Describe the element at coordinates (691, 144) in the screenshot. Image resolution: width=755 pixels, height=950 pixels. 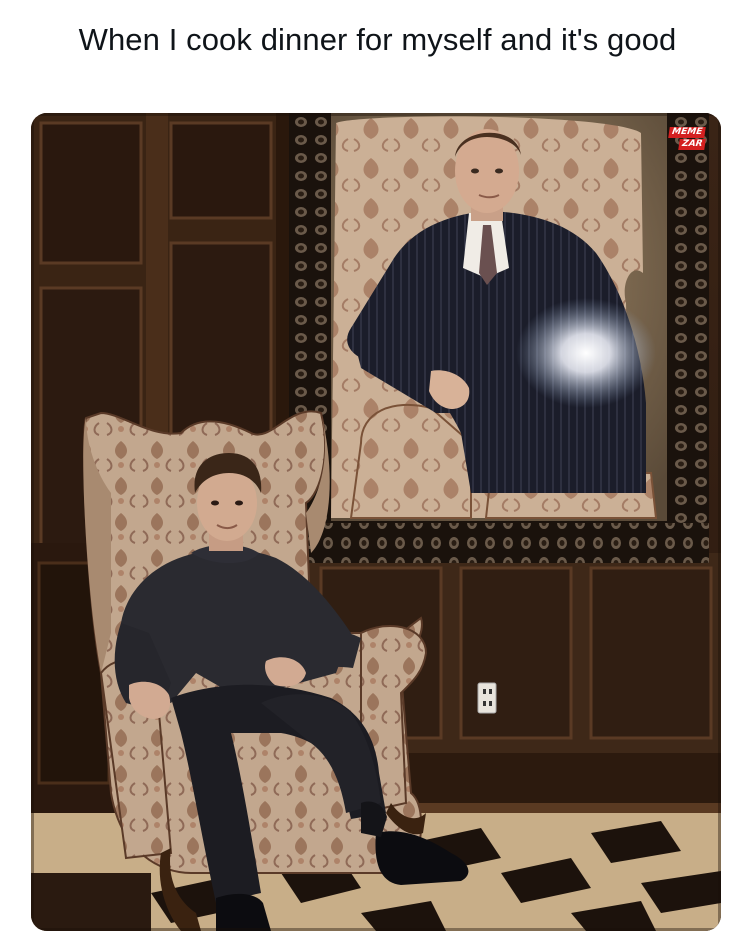
I see `watermark-line-2: ZAR` at that location.